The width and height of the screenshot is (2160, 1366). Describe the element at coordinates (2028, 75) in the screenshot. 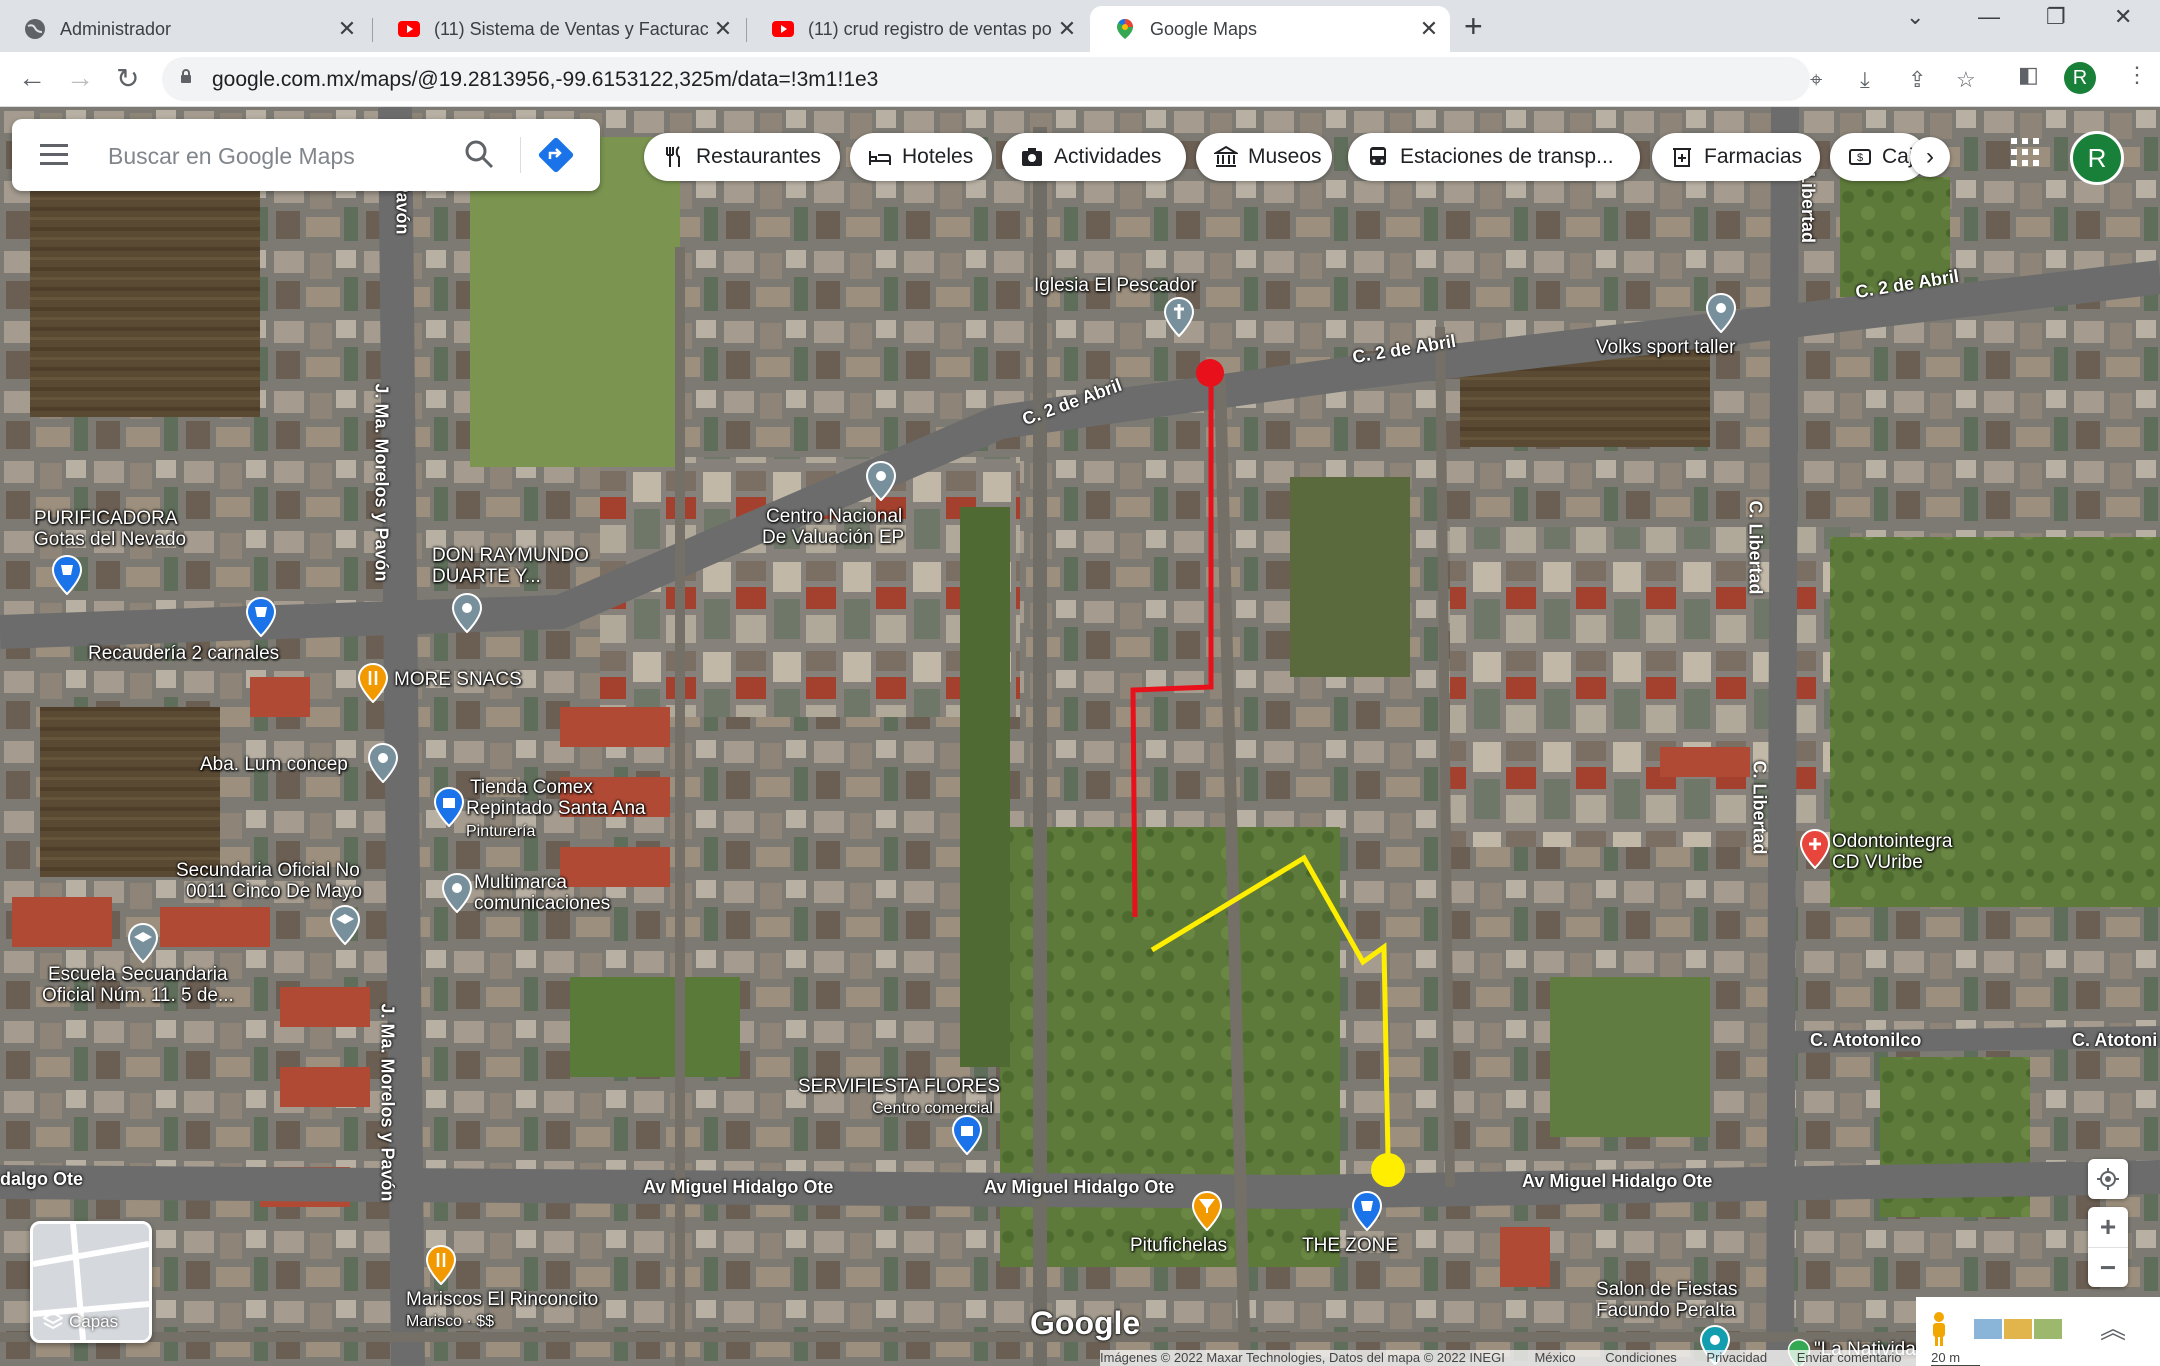

I see `side-panel-icon: ◧` at that location.